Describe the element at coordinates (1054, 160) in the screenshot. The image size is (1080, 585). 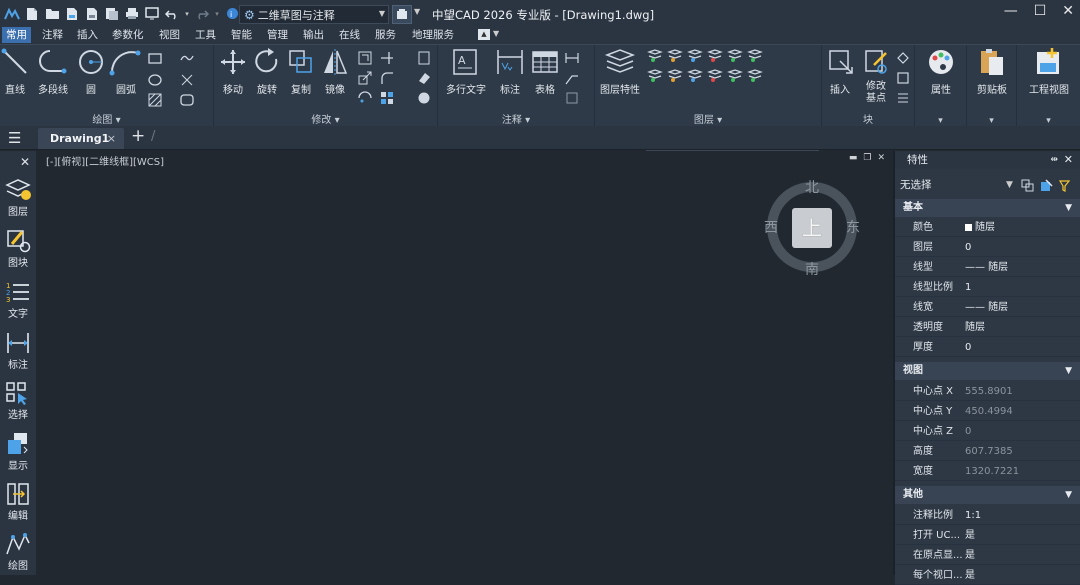
I see `pin-icon: ⇹` at that location.